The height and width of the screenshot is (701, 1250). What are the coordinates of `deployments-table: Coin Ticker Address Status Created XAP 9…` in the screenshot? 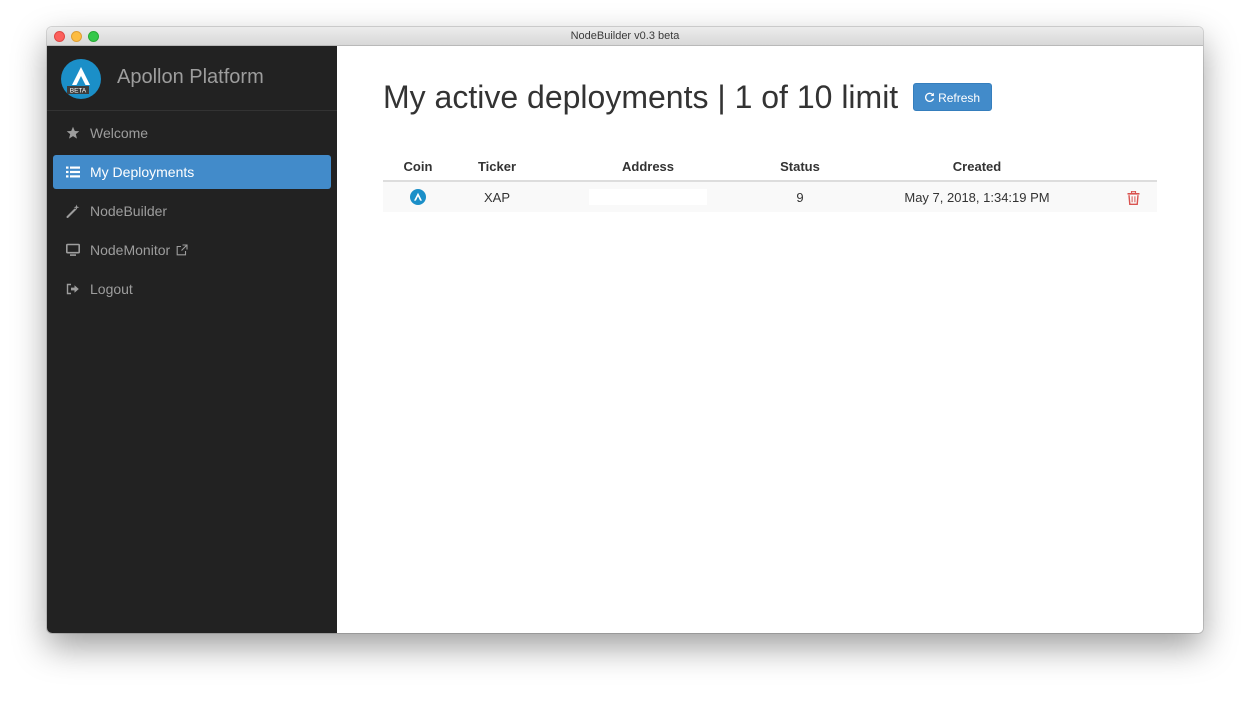 It's located at (770, 182).